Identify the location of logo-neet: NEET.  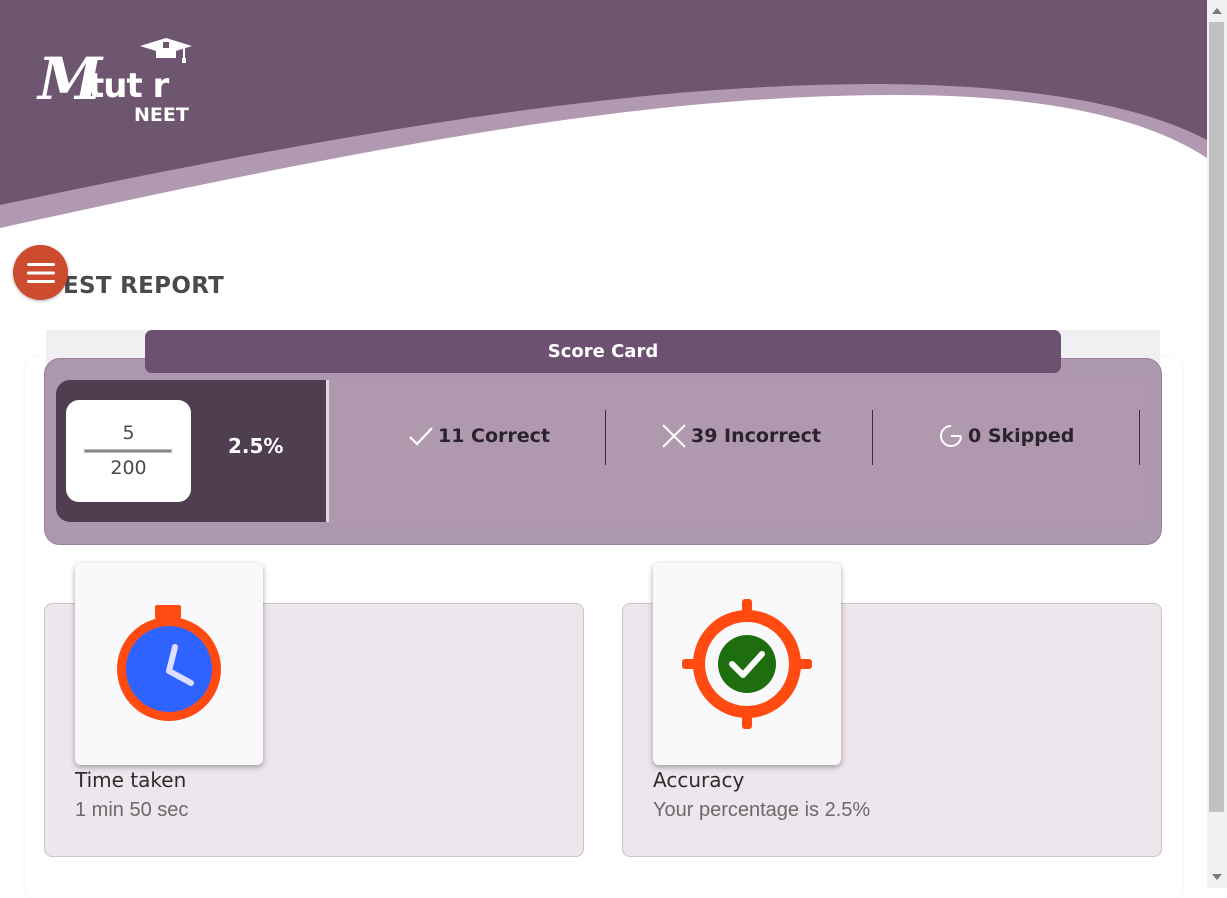
(161, 115).